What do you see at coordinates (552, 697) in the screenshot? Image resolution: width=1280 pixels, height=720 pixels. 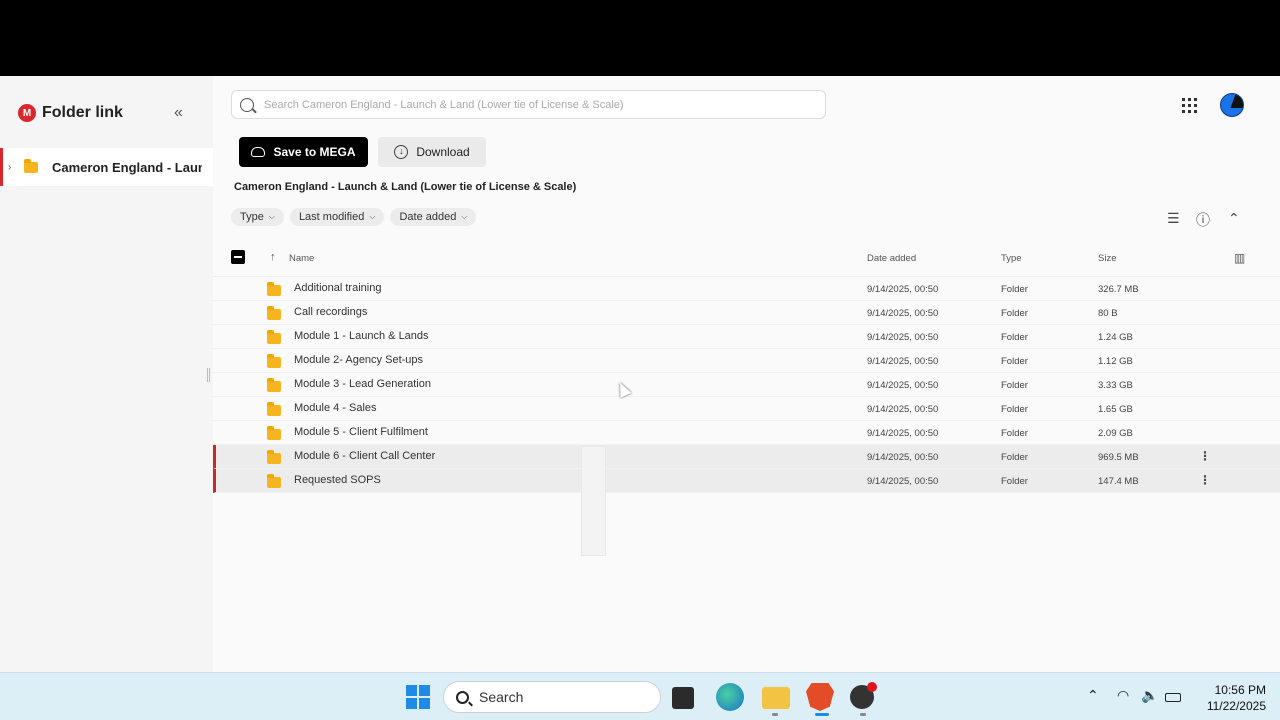 I see `taskbar-search: Search` at bounding box center [552, 697].